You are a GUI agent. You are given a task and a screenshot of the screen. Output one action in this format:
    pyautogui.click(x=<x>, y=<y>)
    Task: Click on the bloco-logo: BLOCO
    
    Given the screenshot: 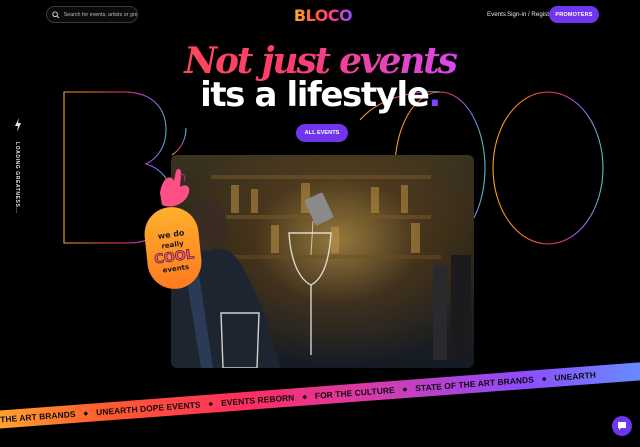 What is the action you would take?
    pyautogui.click(x=323, y=15)
    